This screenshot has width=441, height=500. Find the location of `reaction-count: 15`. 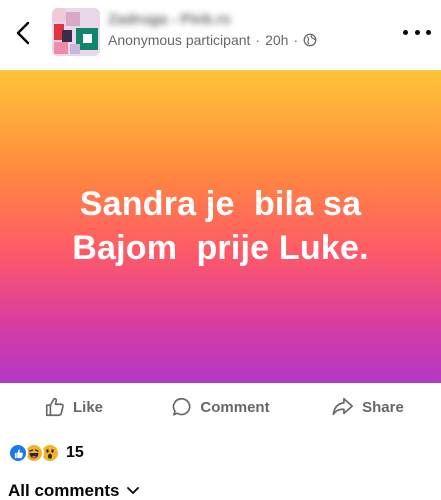

reaction-count: 15 is located at coordinates (75, 452).